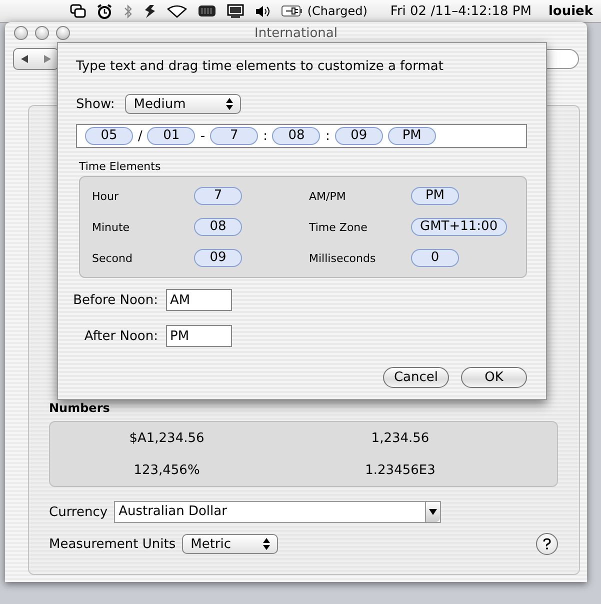 Image resolution: width=601 pixels, height=604 pixels. I want to click on window-title: International, so click(296, 33).